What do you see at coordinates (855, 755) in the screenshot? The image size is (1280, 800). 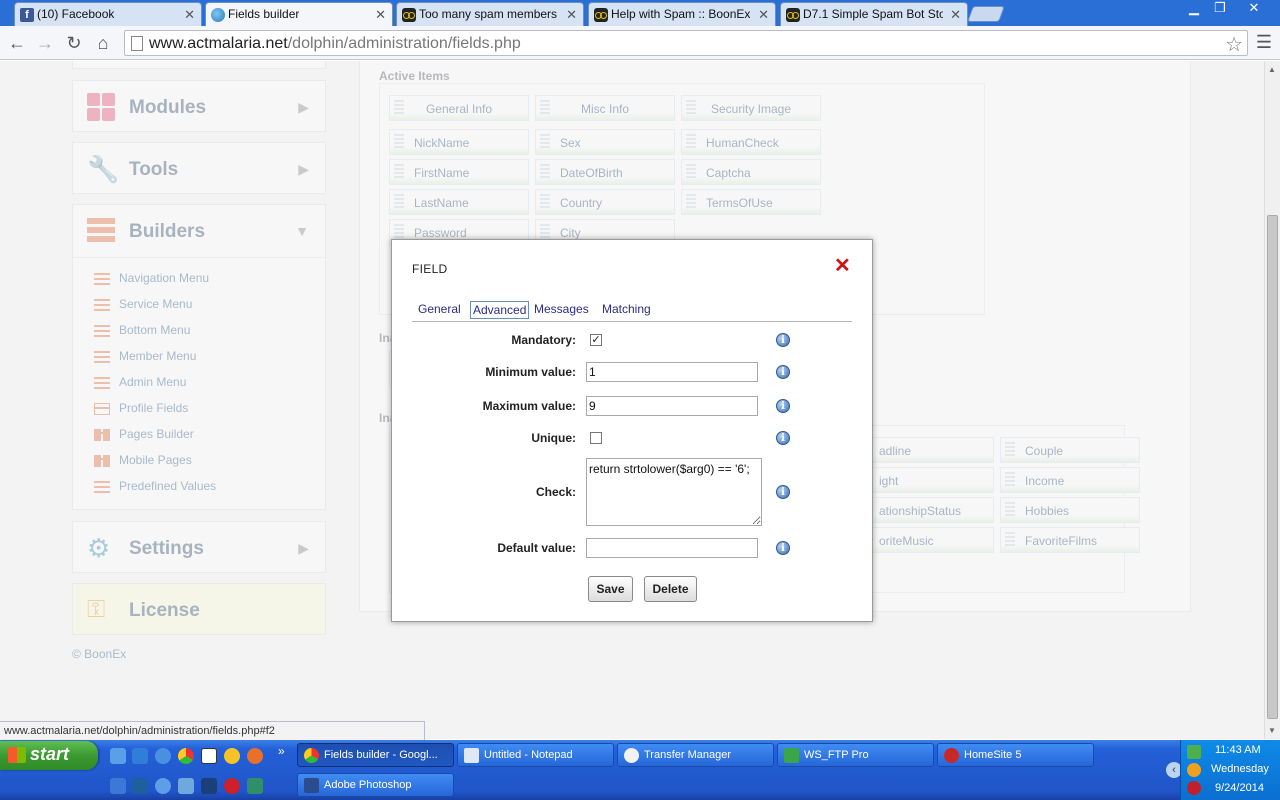 I see `task-wsftp: WS_FTP Pro` at bounding box center [855, 755].